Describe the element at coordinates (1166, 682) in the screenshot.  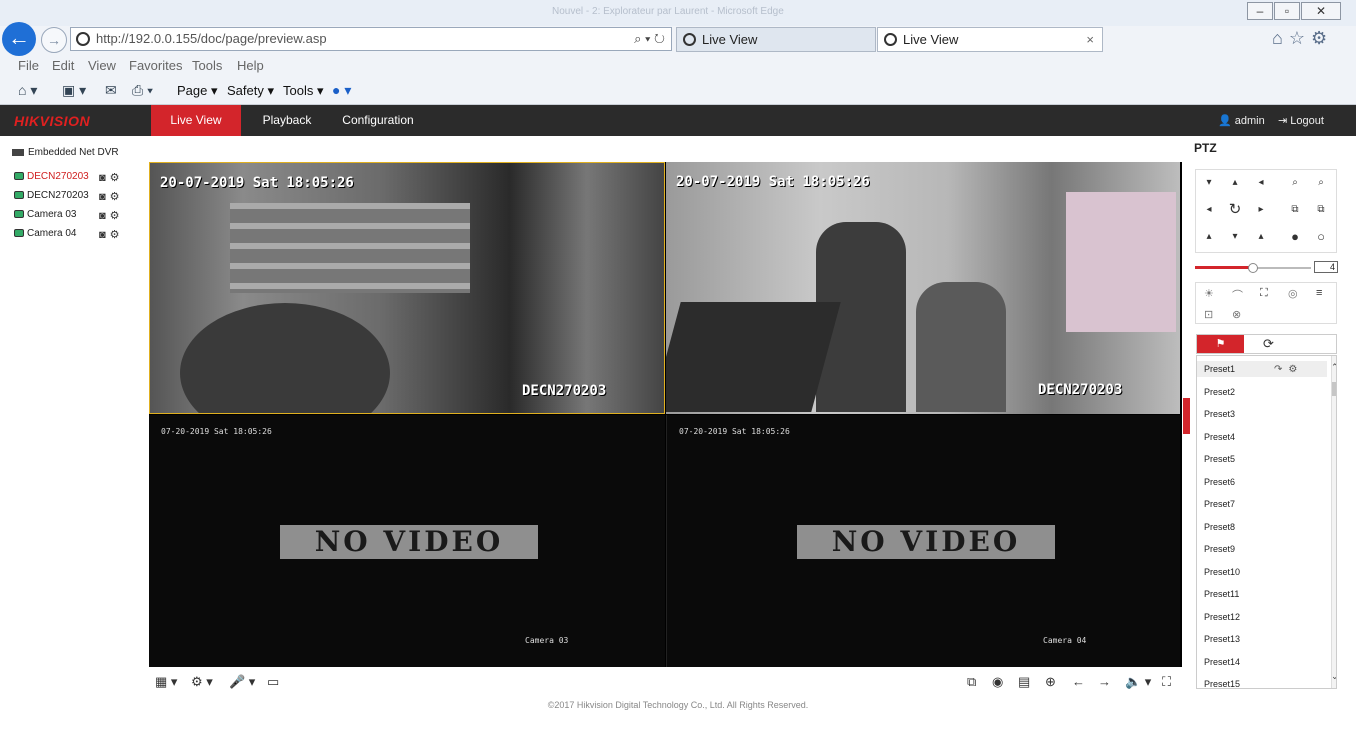
I see `fullscreen-icon: ⛶` at that location.